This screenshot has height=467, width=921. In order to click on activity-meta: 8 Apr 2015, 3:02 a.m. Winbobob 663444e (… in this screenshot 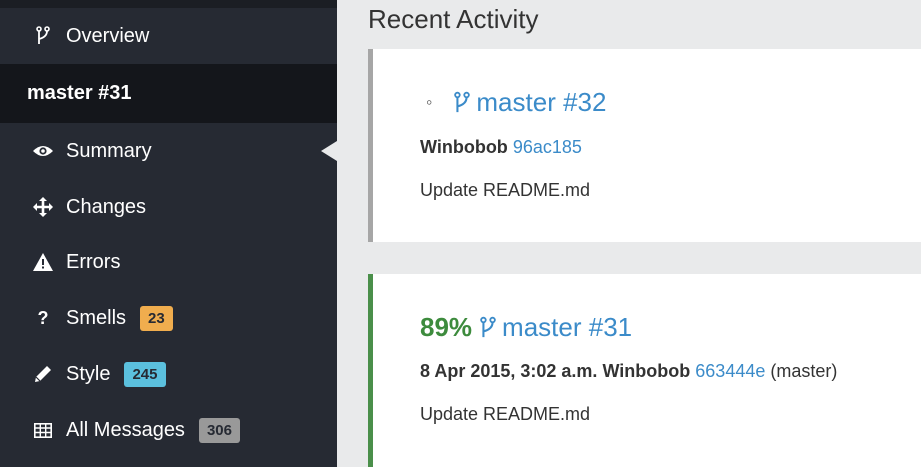, I will do `click(628, 371)`.